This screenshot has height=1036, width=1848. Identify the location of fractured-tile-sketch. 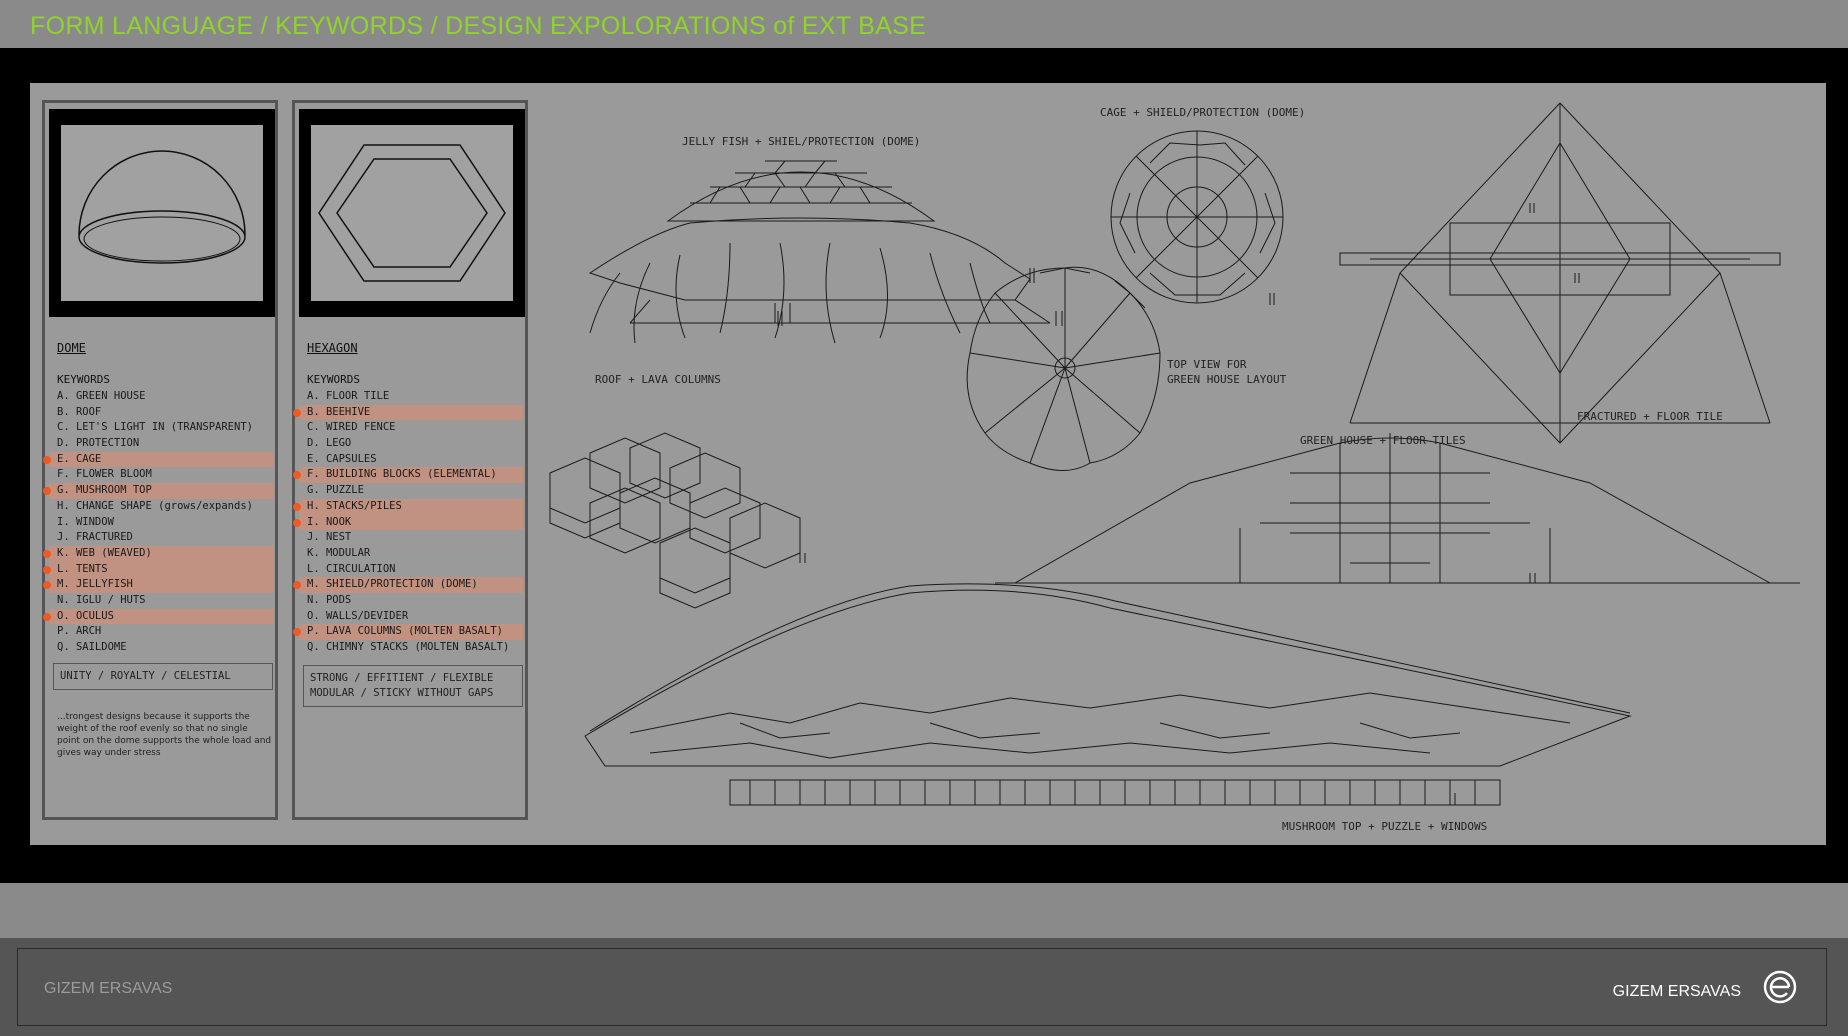
(1560, 273).